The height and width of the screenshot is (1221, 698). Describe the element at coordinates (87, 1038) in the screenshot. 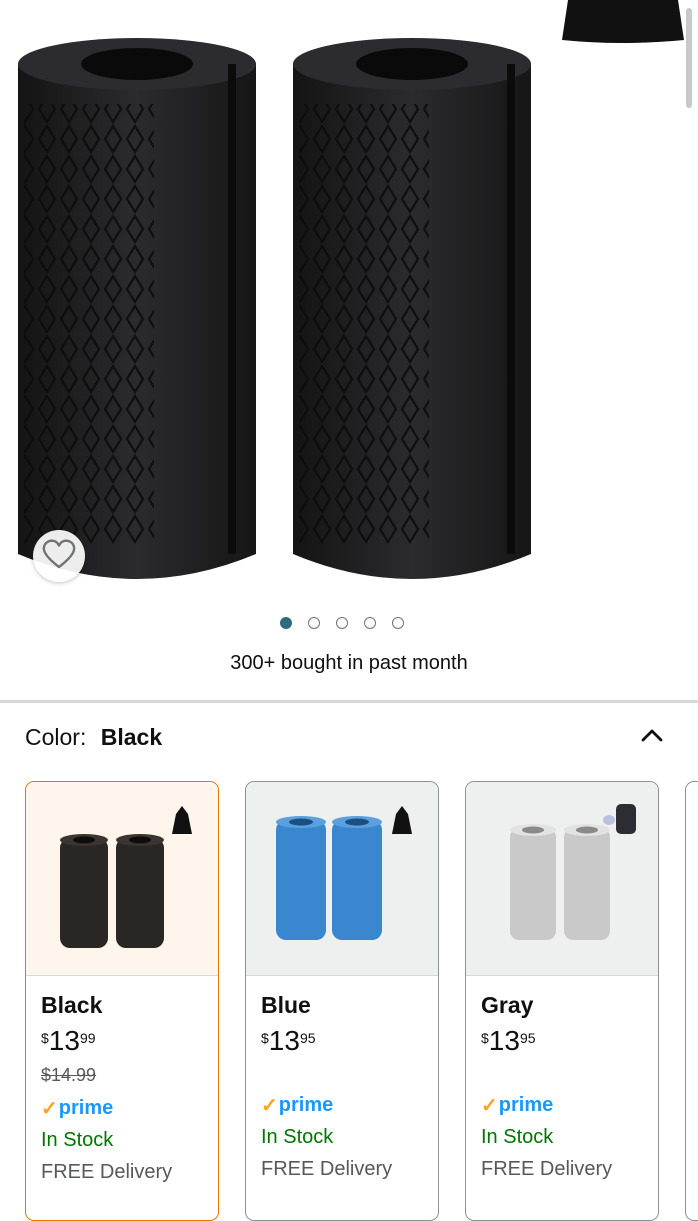

I see `price-fraction: 99` at that location.